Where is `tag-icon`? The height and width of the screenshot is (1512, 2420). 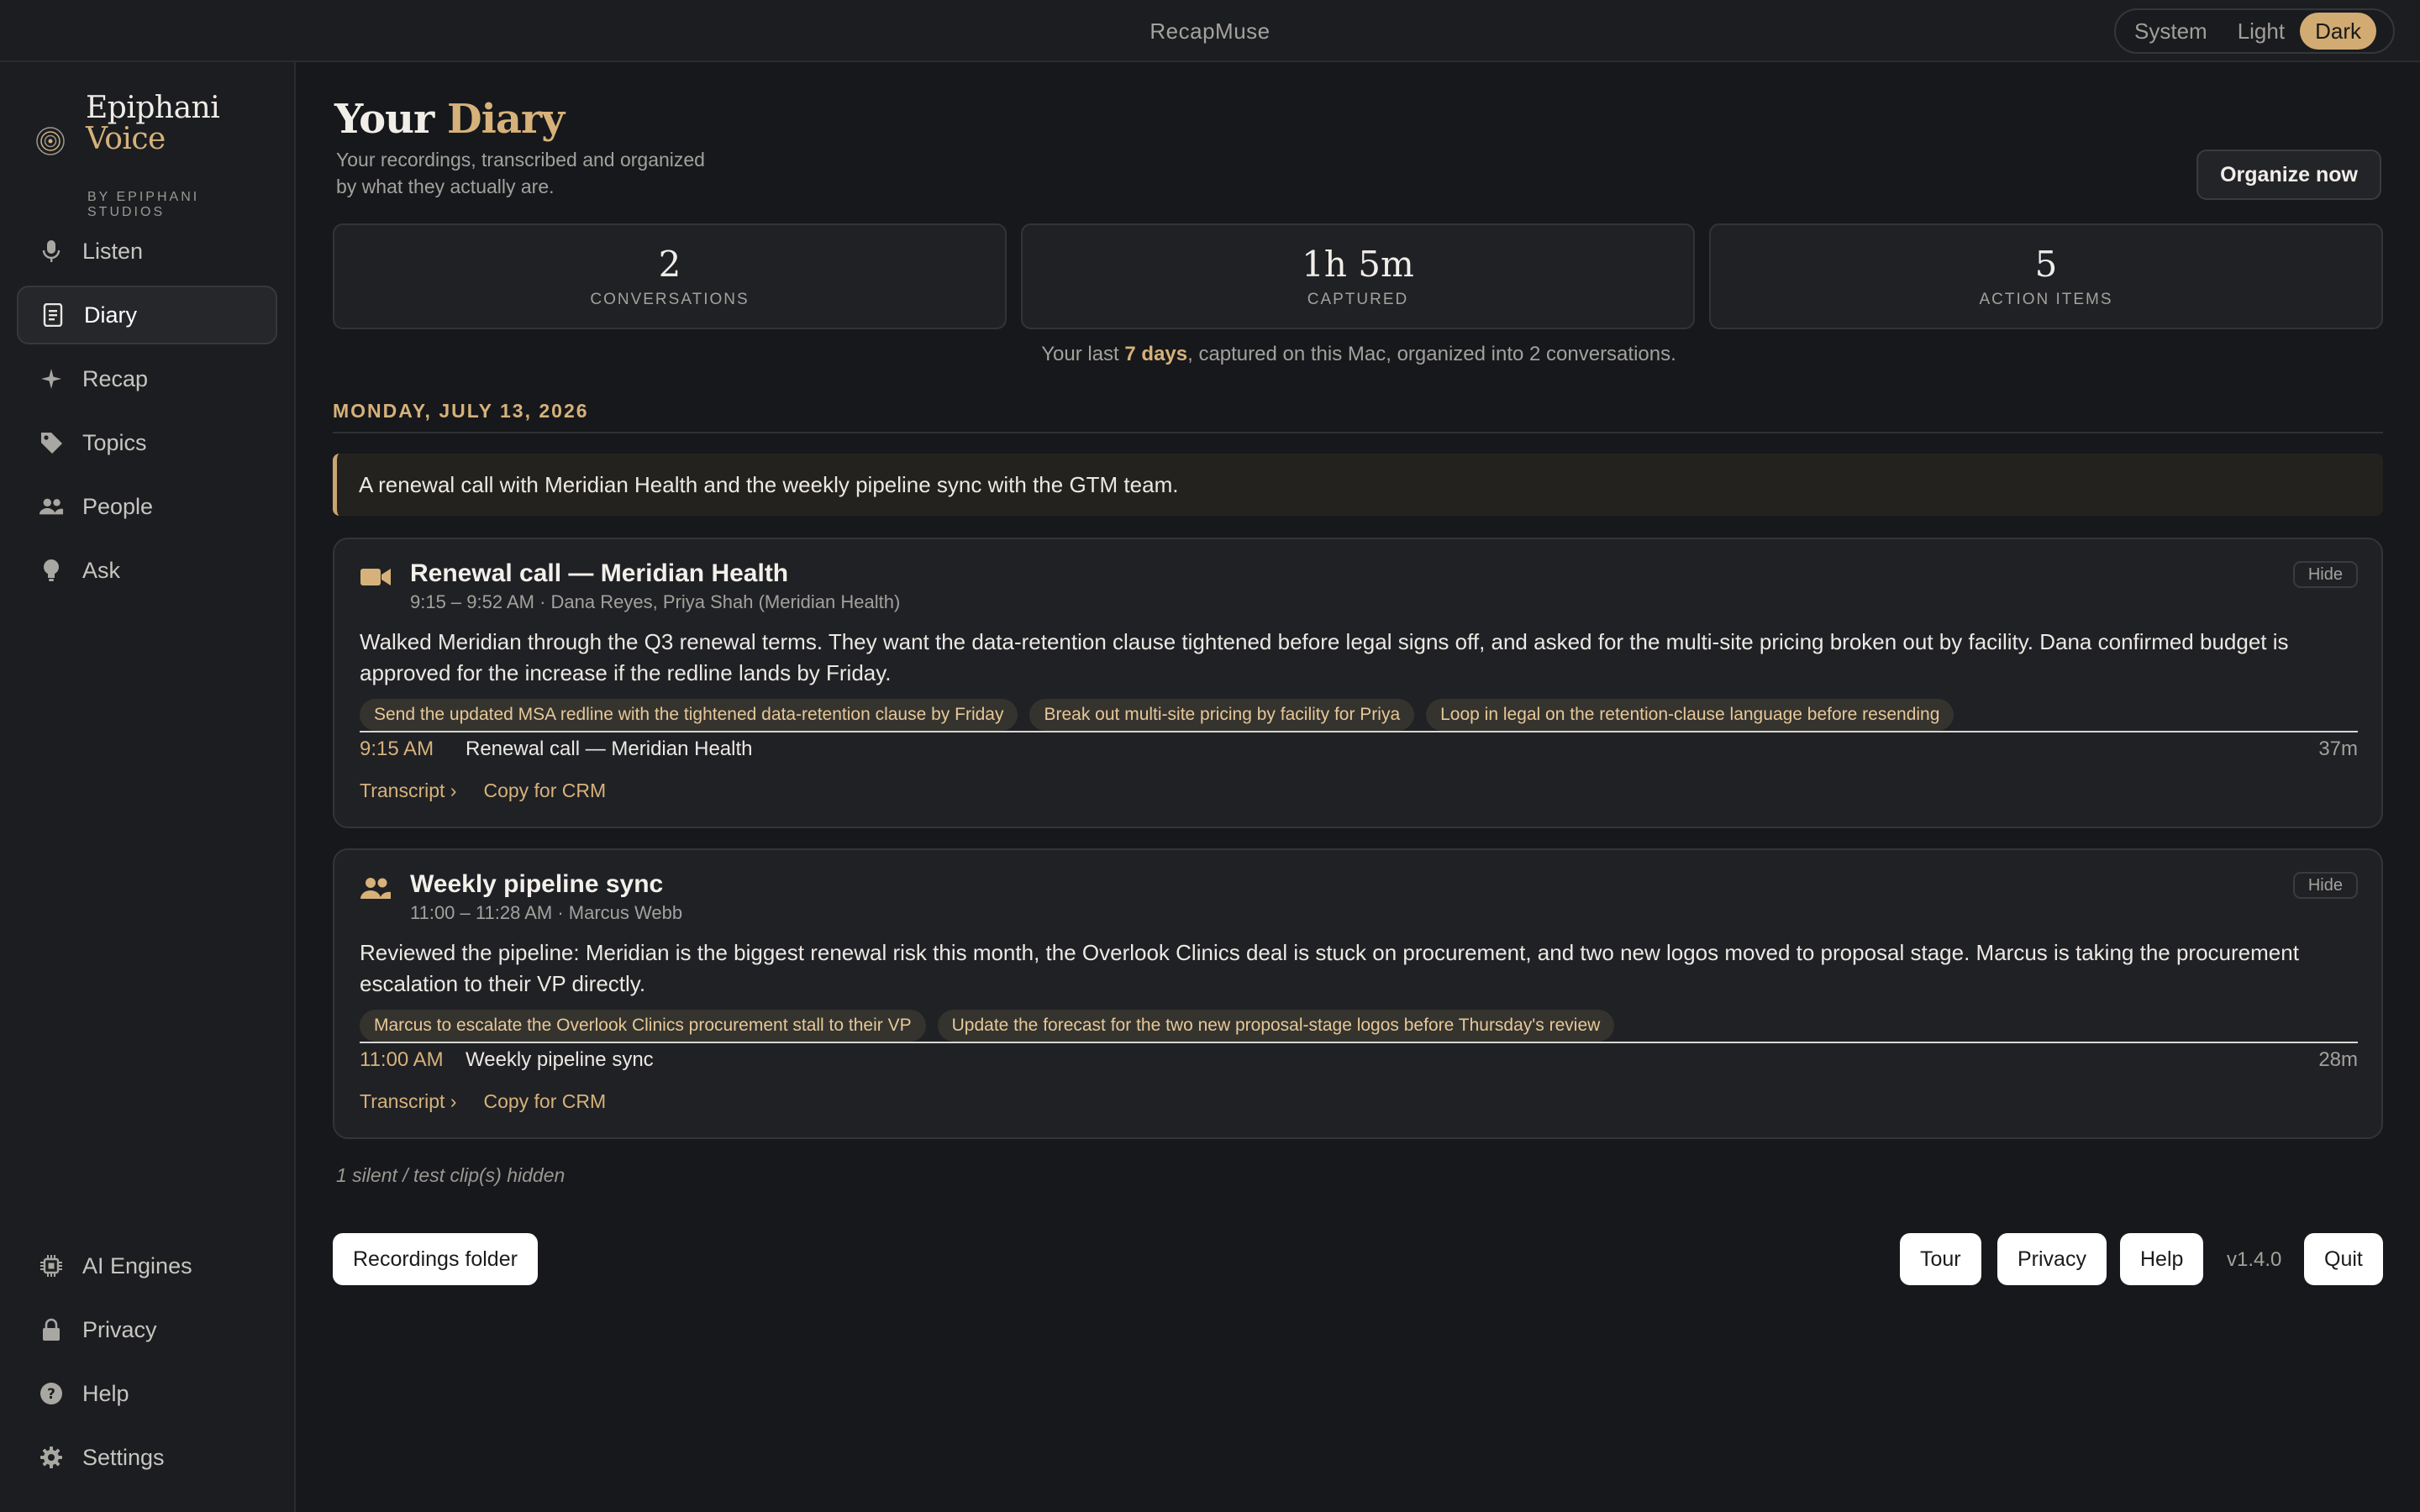
tag-icon is located at coordinates (52, 442).